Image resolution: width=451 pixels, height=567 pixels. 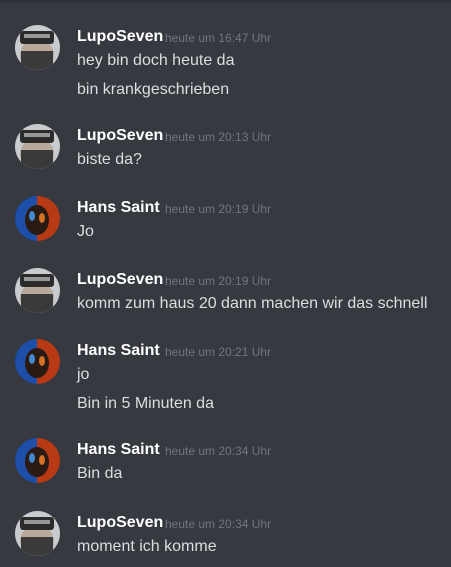 What do you see at coordinates (147, 546) in the screenshot?
I see `message-text: moment ich komme` at bounding box center [147, 546].